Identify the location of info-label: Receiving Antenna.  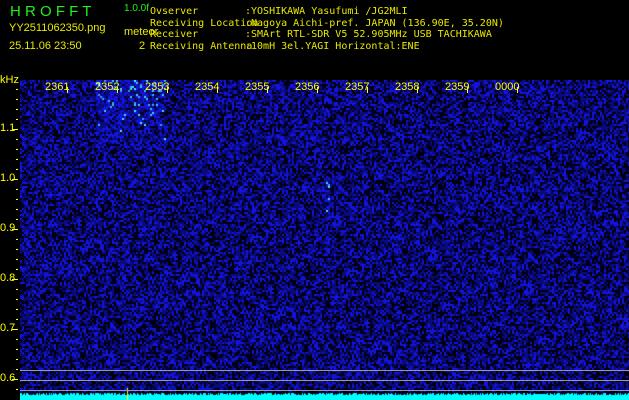
(201, 46).